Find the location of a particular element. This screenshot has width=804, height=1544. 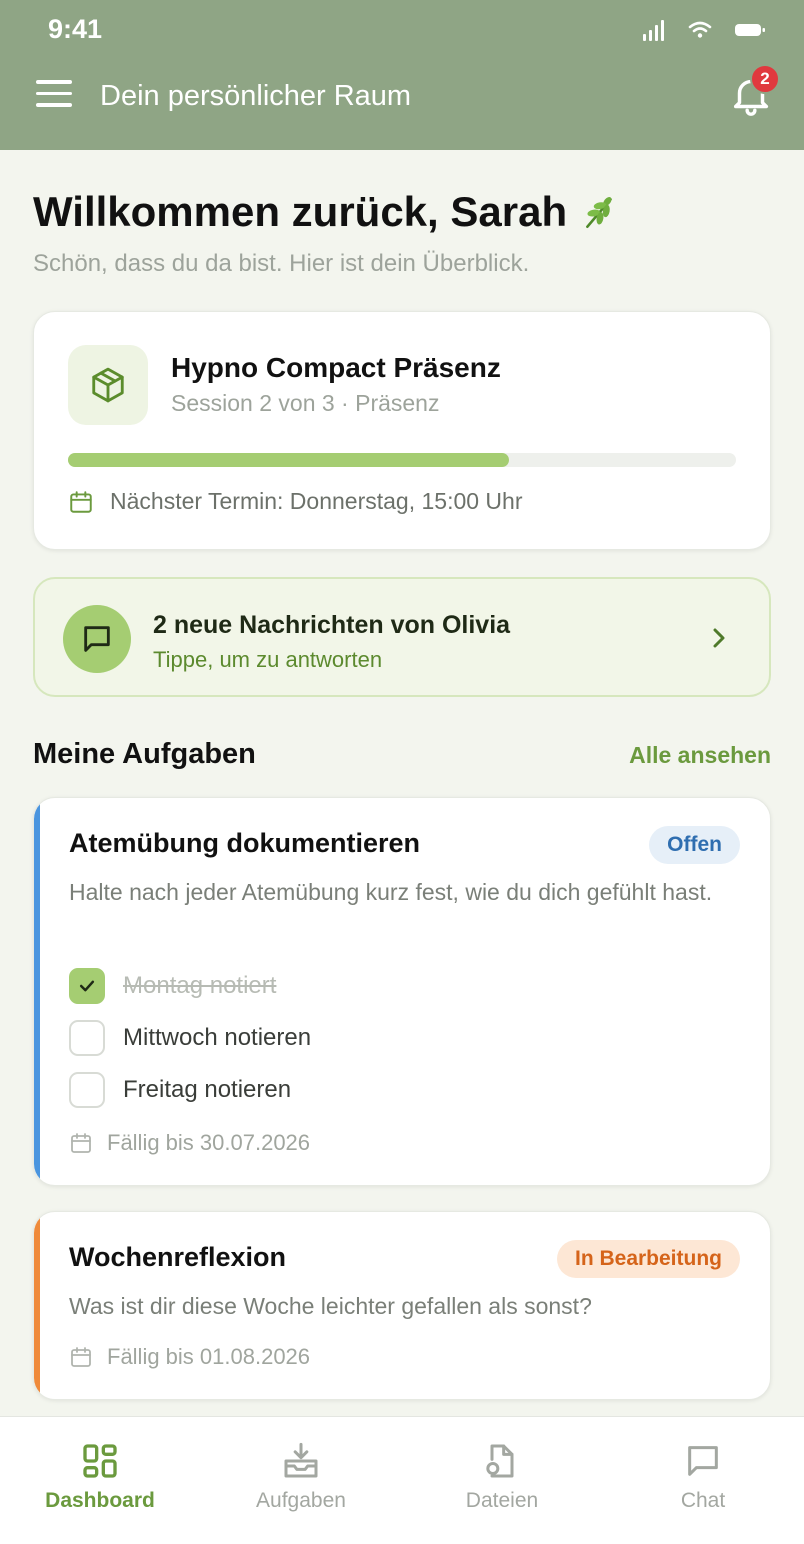

view-all-link: Alle ansehen is located at coordinates (700, 755).